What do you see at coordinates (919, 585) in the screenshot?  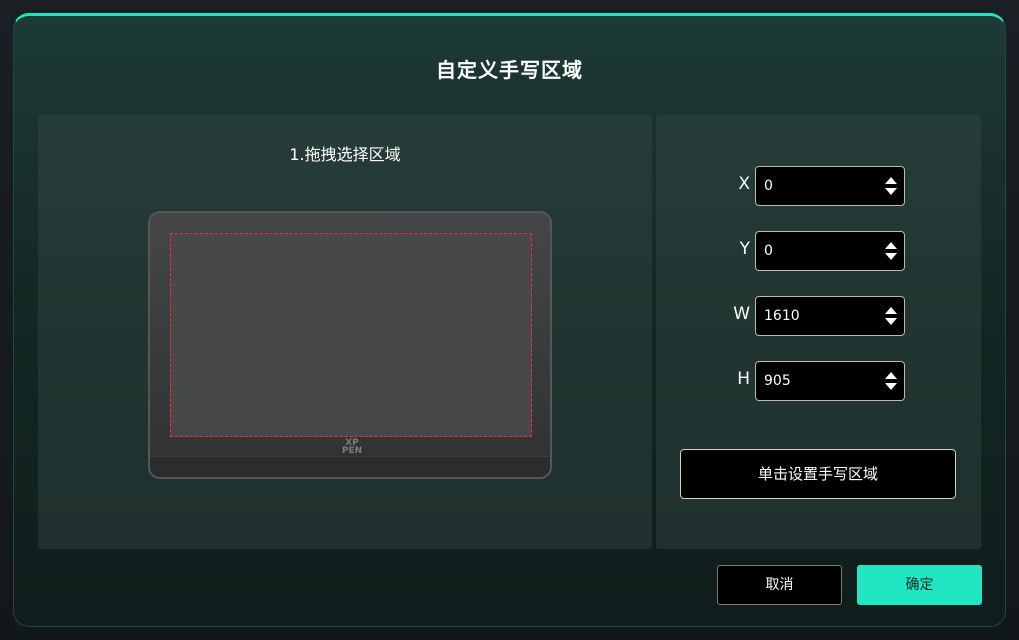 I see `ok-button: 确定` at bounding box center [919, 585].